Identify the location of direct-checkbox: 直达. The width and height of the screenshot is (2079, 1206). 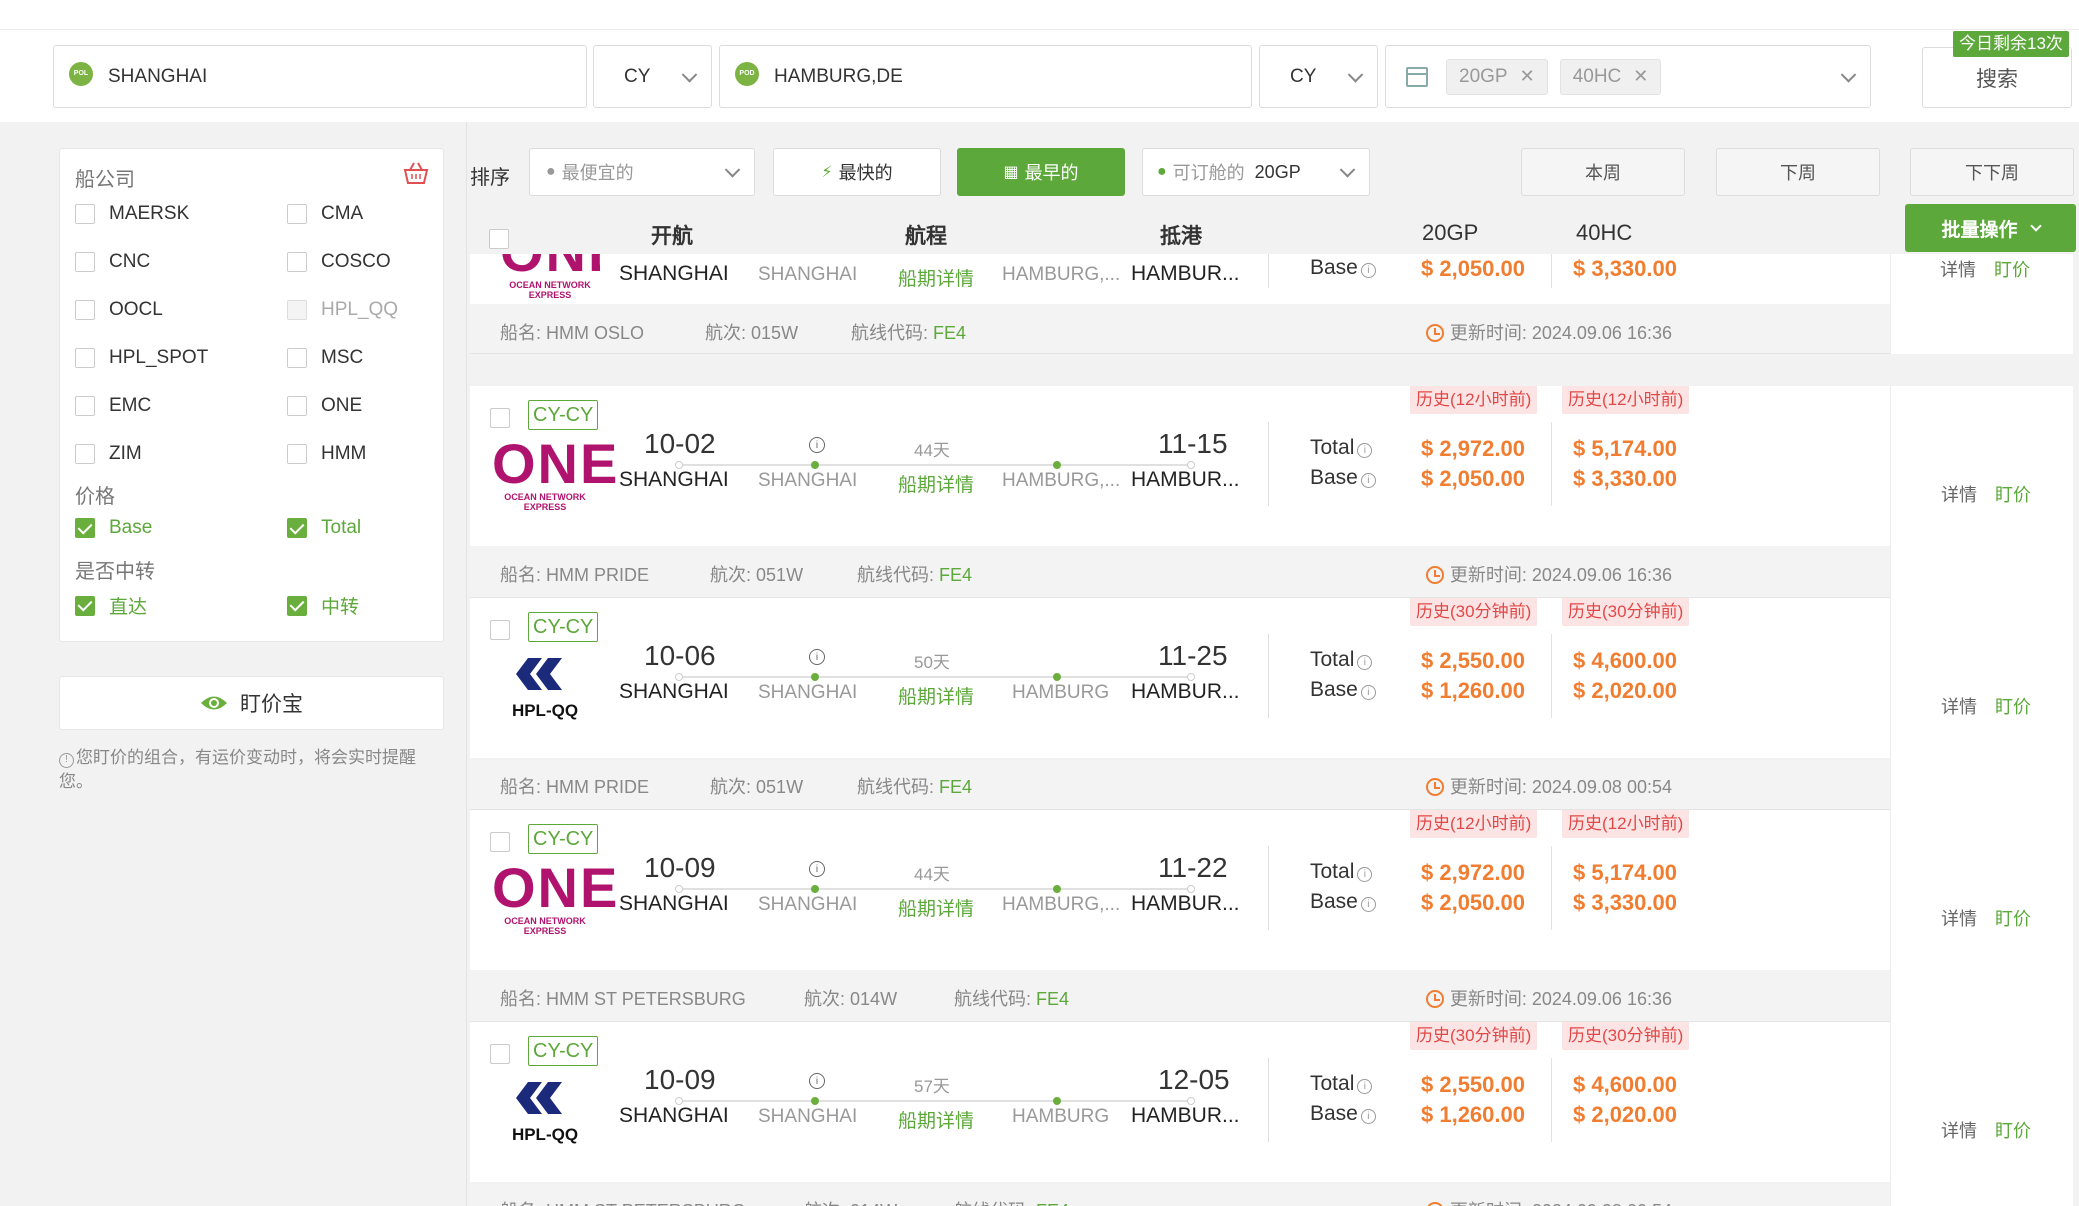
(111, 605).